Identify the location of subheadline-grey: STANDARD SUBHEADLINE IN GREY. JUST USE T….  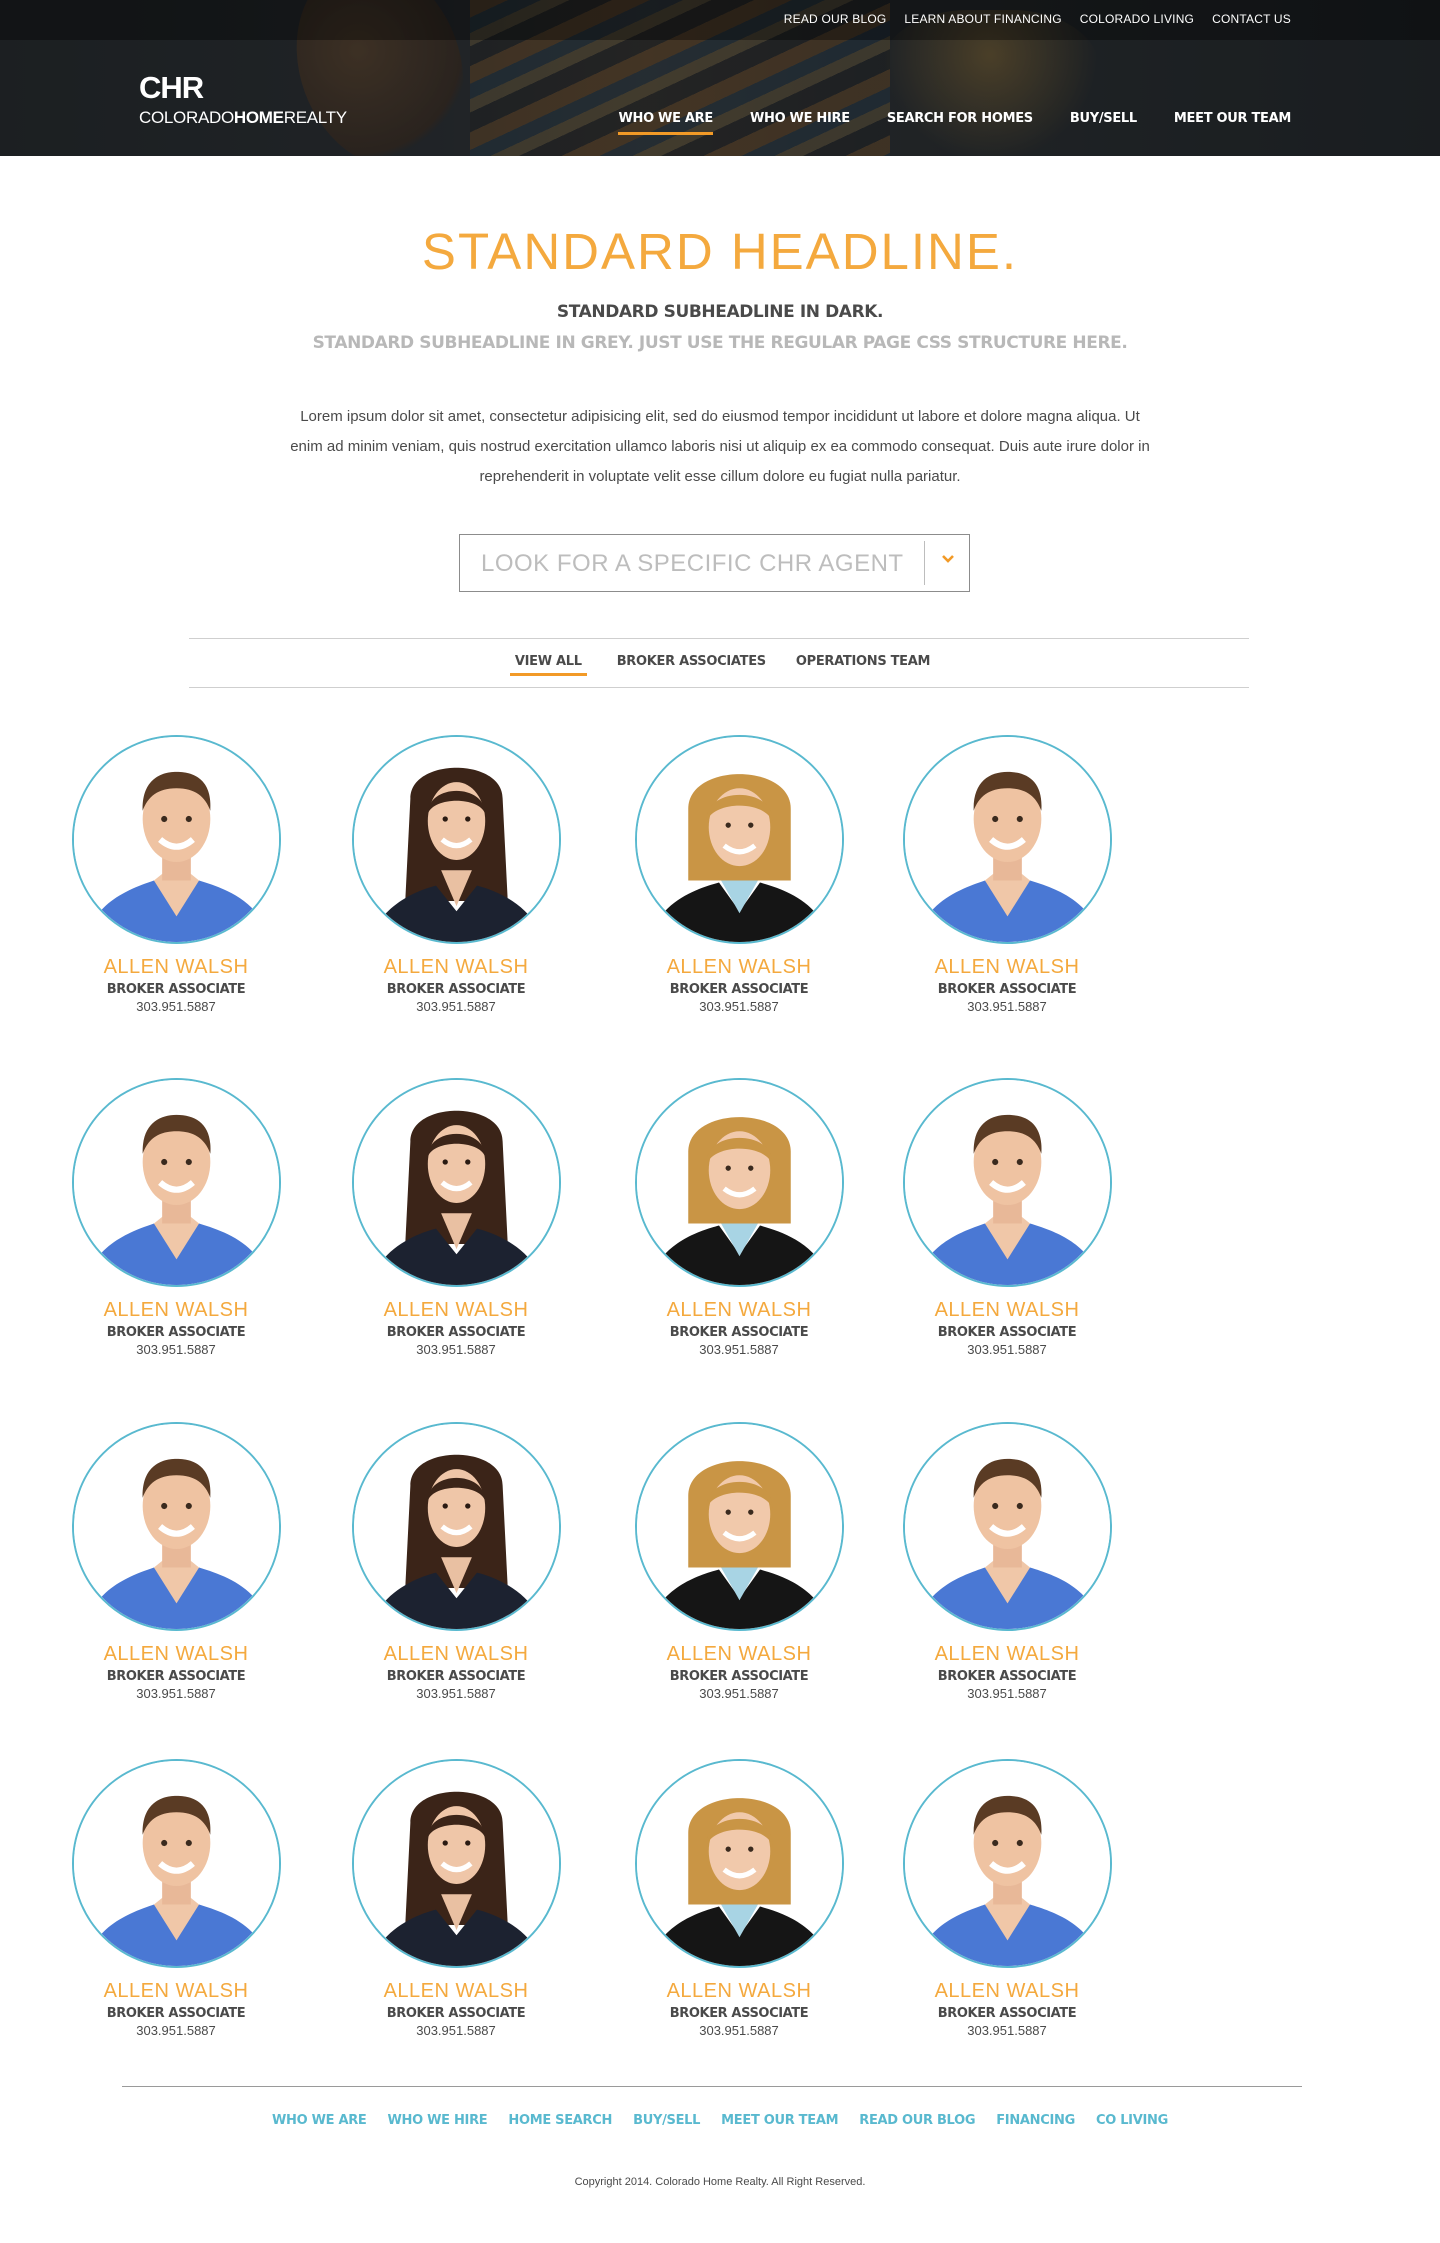
(720, 343).